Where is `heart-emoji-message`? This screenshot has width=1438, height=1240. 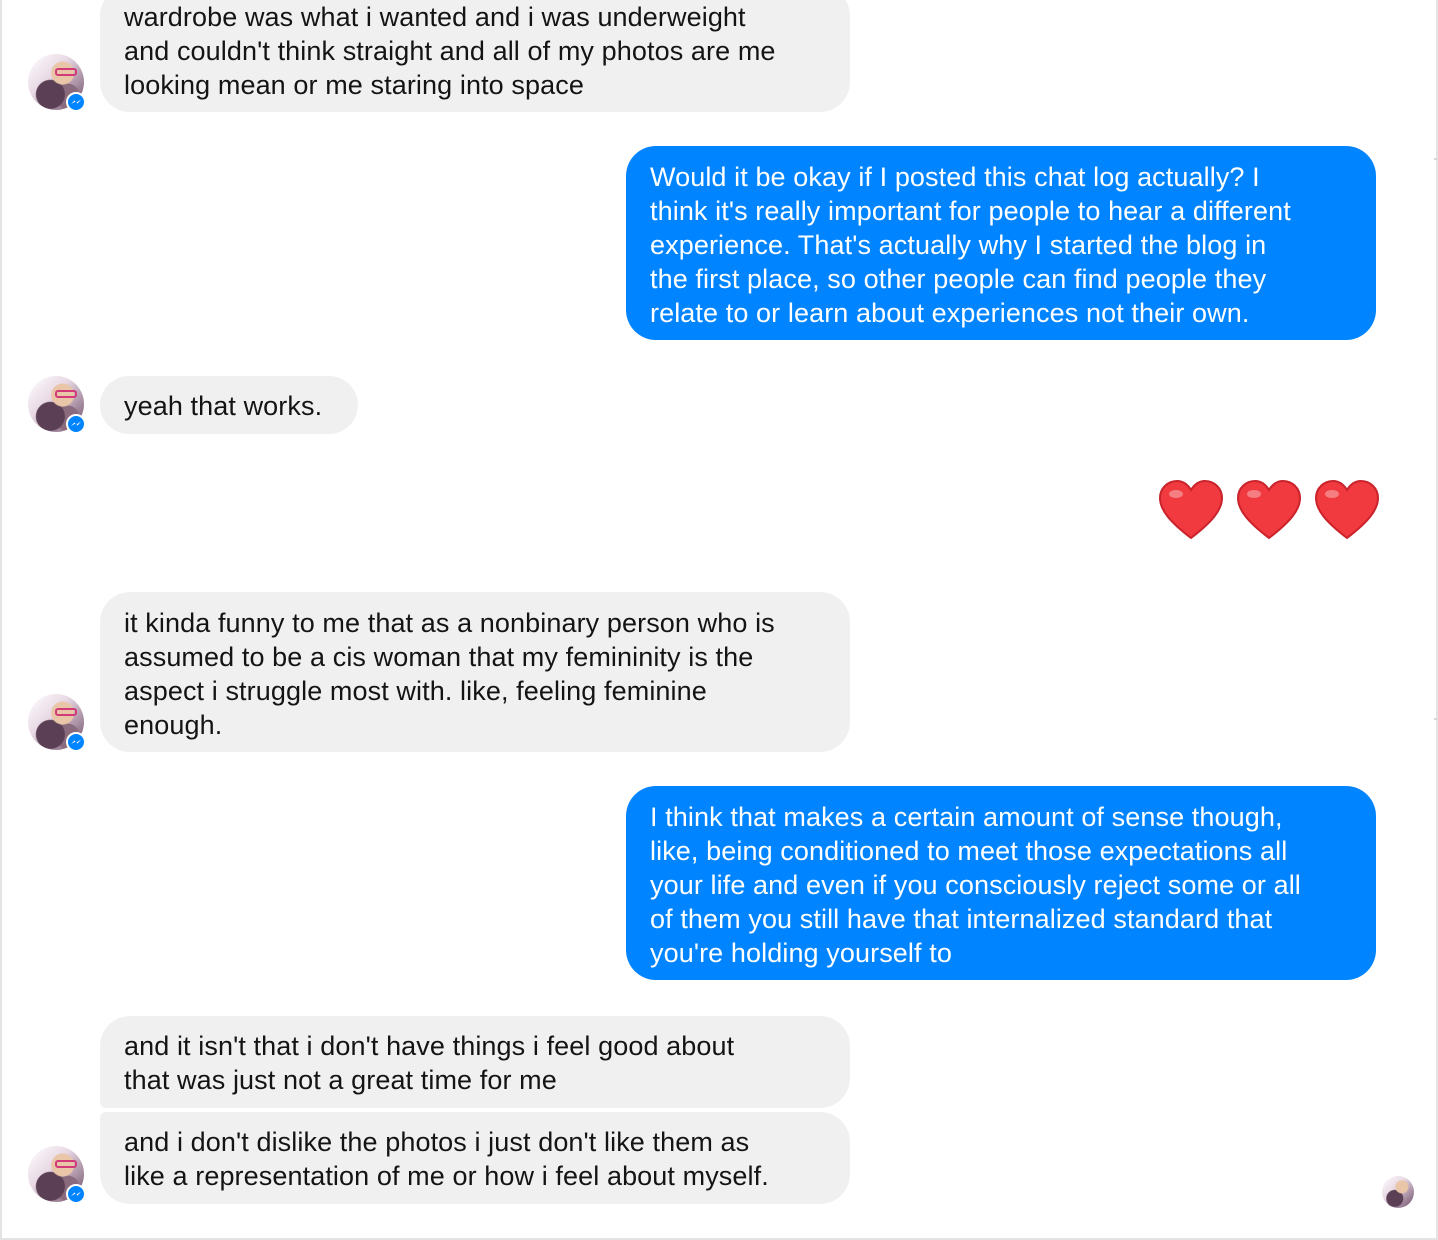 heart-emoji-message is located at coordinates (1269, 510).